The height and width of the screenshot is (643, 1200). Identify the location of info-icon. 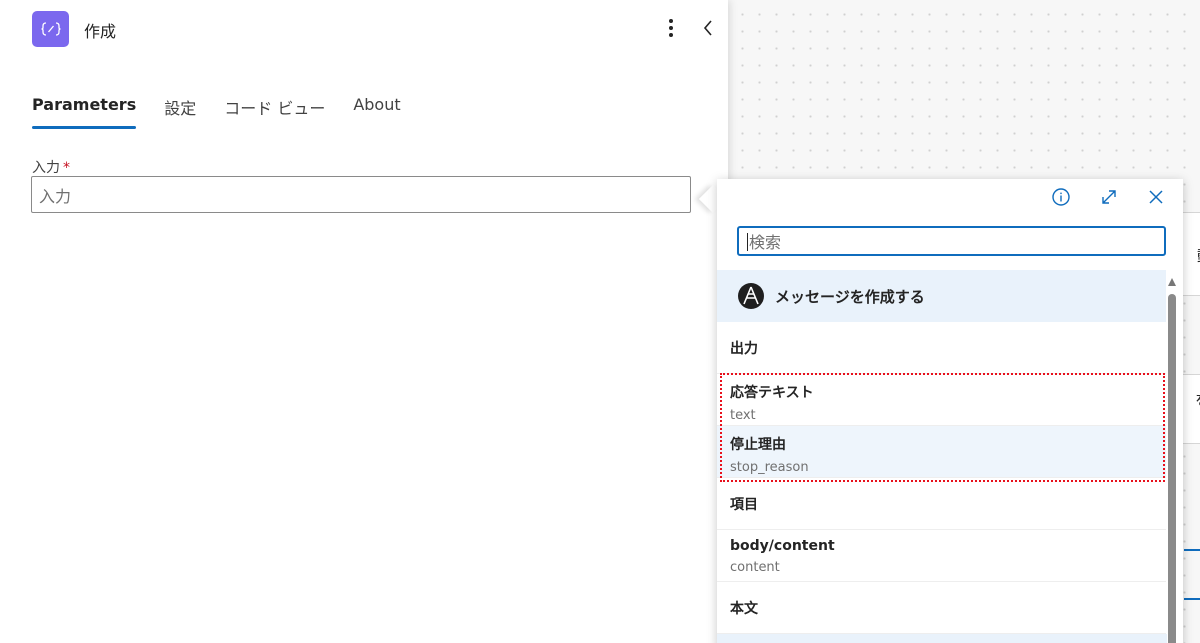
(1061, 197).